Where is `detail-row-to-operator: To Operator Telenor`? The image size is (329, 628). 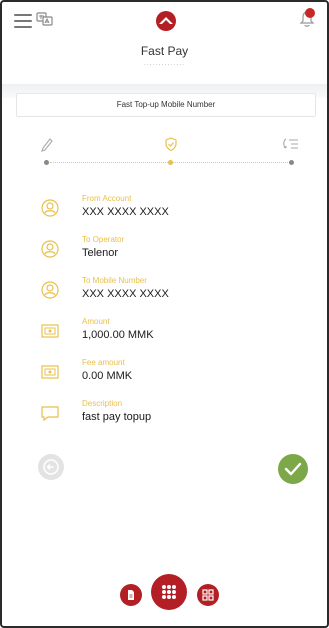 detail-row-to-operator: To Operator Telenor is located at coordinates (170, 255).